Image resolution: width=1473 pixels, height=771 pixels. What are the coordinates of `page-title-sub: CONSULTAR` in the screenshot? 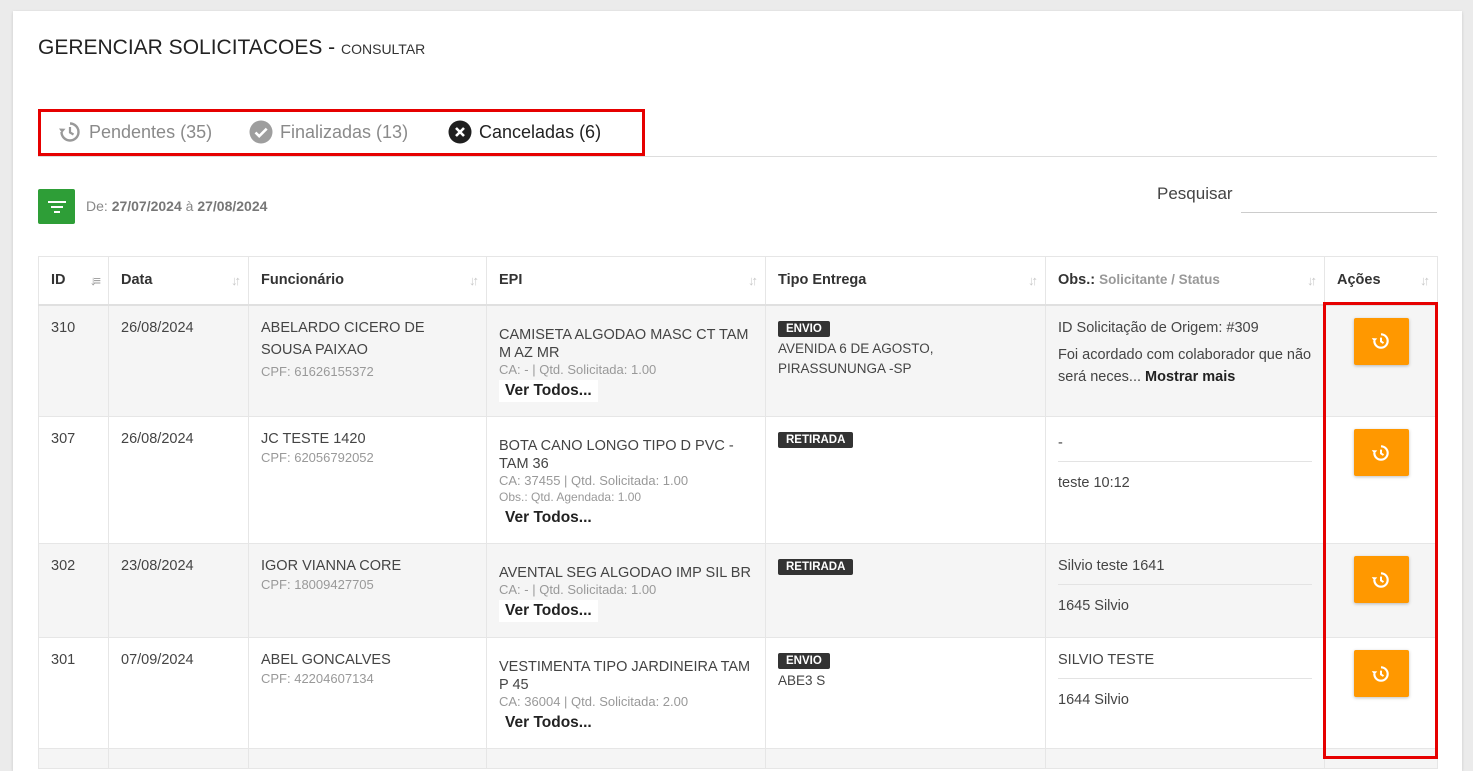 It's located at (383, 49).